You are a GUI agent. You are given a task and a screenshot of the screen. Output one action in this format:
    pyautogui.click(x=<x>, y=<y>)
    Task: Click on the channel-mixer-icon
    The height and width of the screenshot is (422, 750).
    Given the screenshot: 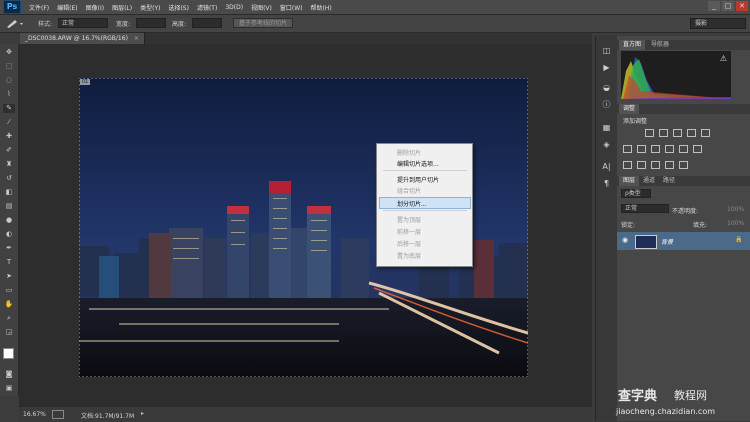 What is the action you would take?
    pyautogui.click(x=683, y=149)
    